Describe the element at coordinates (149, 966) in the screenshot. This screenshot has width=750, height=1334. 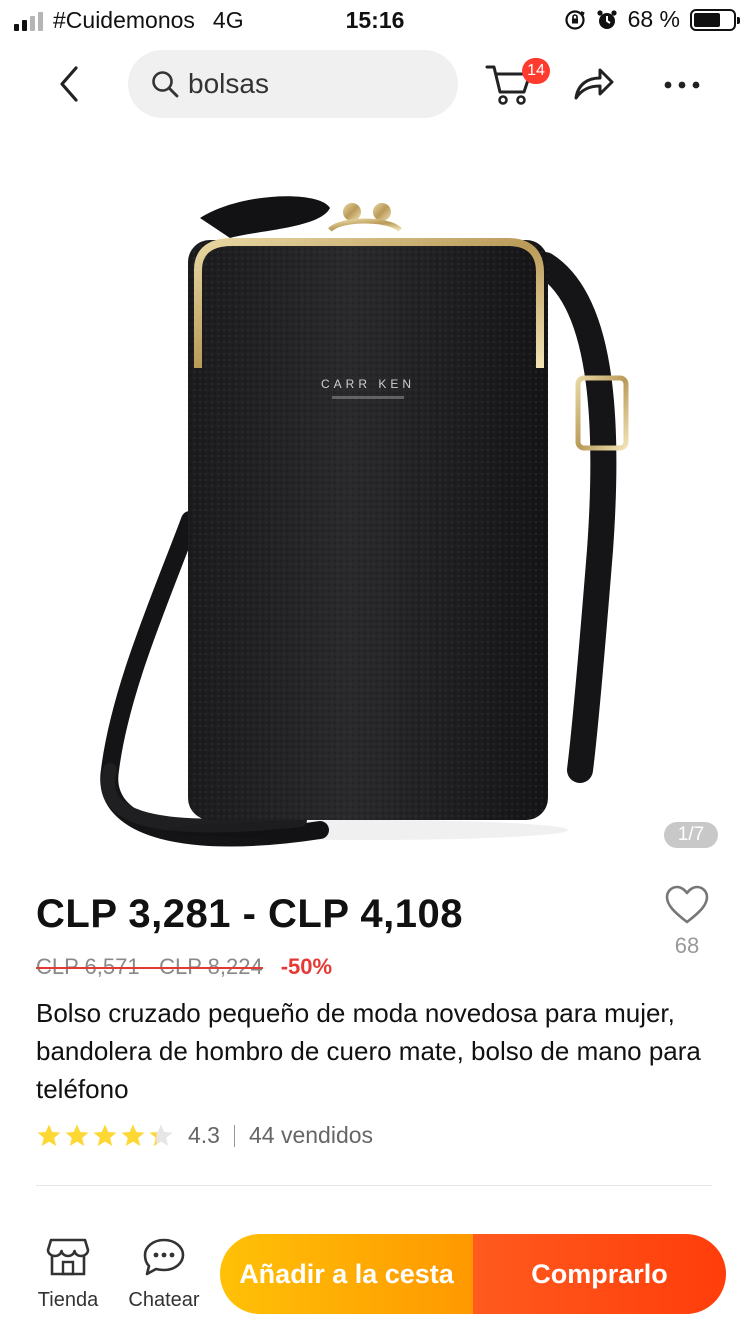
I see `original-price: CLP 6,571 - CLP 8,224` at that location.